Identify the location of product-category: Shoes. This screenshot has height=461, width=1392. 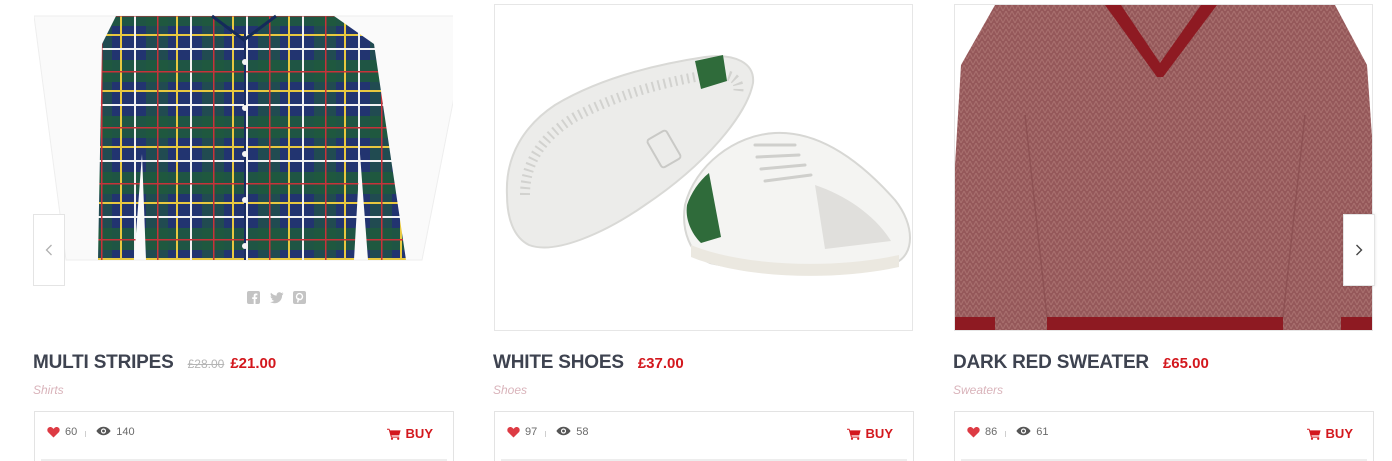
(510, 390).